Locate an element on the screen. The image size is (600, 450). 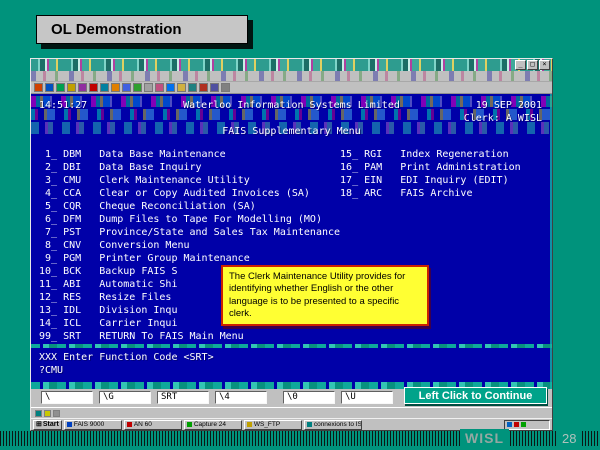
taskbar-app-button: Capture 24 is located at coordinates (212, 424).